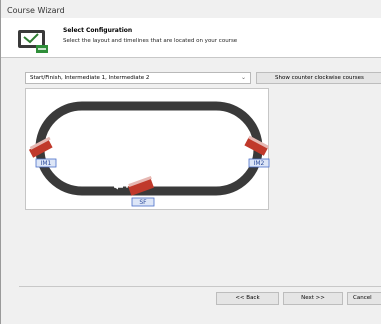  I want to click on window-title: Course Wizard, so click(36, 10).